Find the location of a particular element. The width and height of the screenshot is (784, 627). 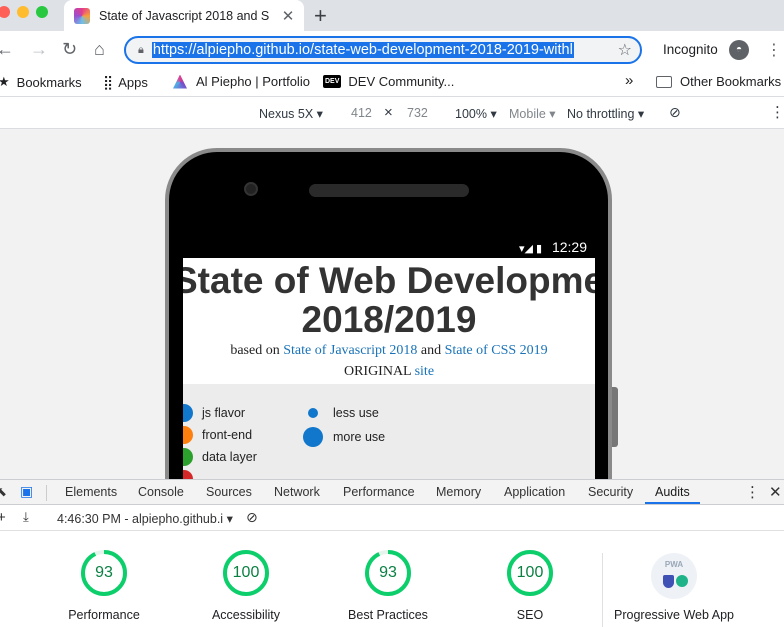

home-icon: ⌂ is located at coordinates (99, 49).